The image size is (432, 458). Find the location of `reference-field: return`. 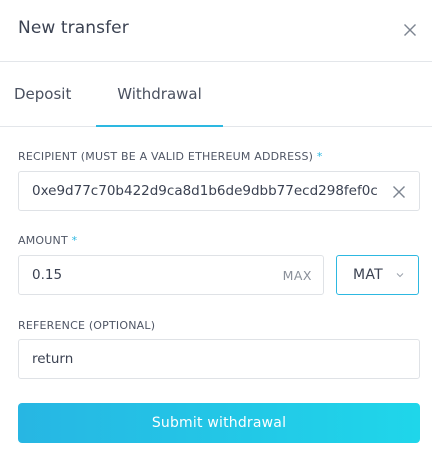

reference-field: return is located at coordinates (219, 359).